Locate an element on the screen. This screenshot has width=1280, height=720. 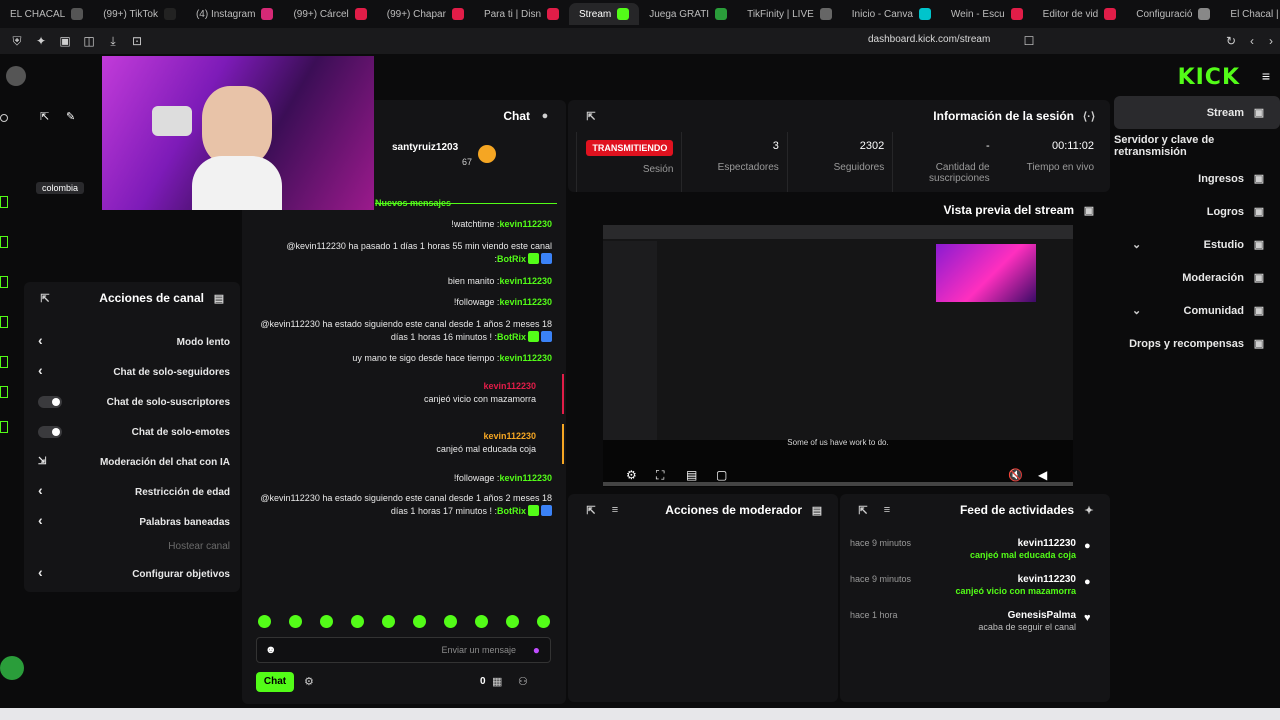
download-icon: ⤓ is located at coordinates (113, 41).